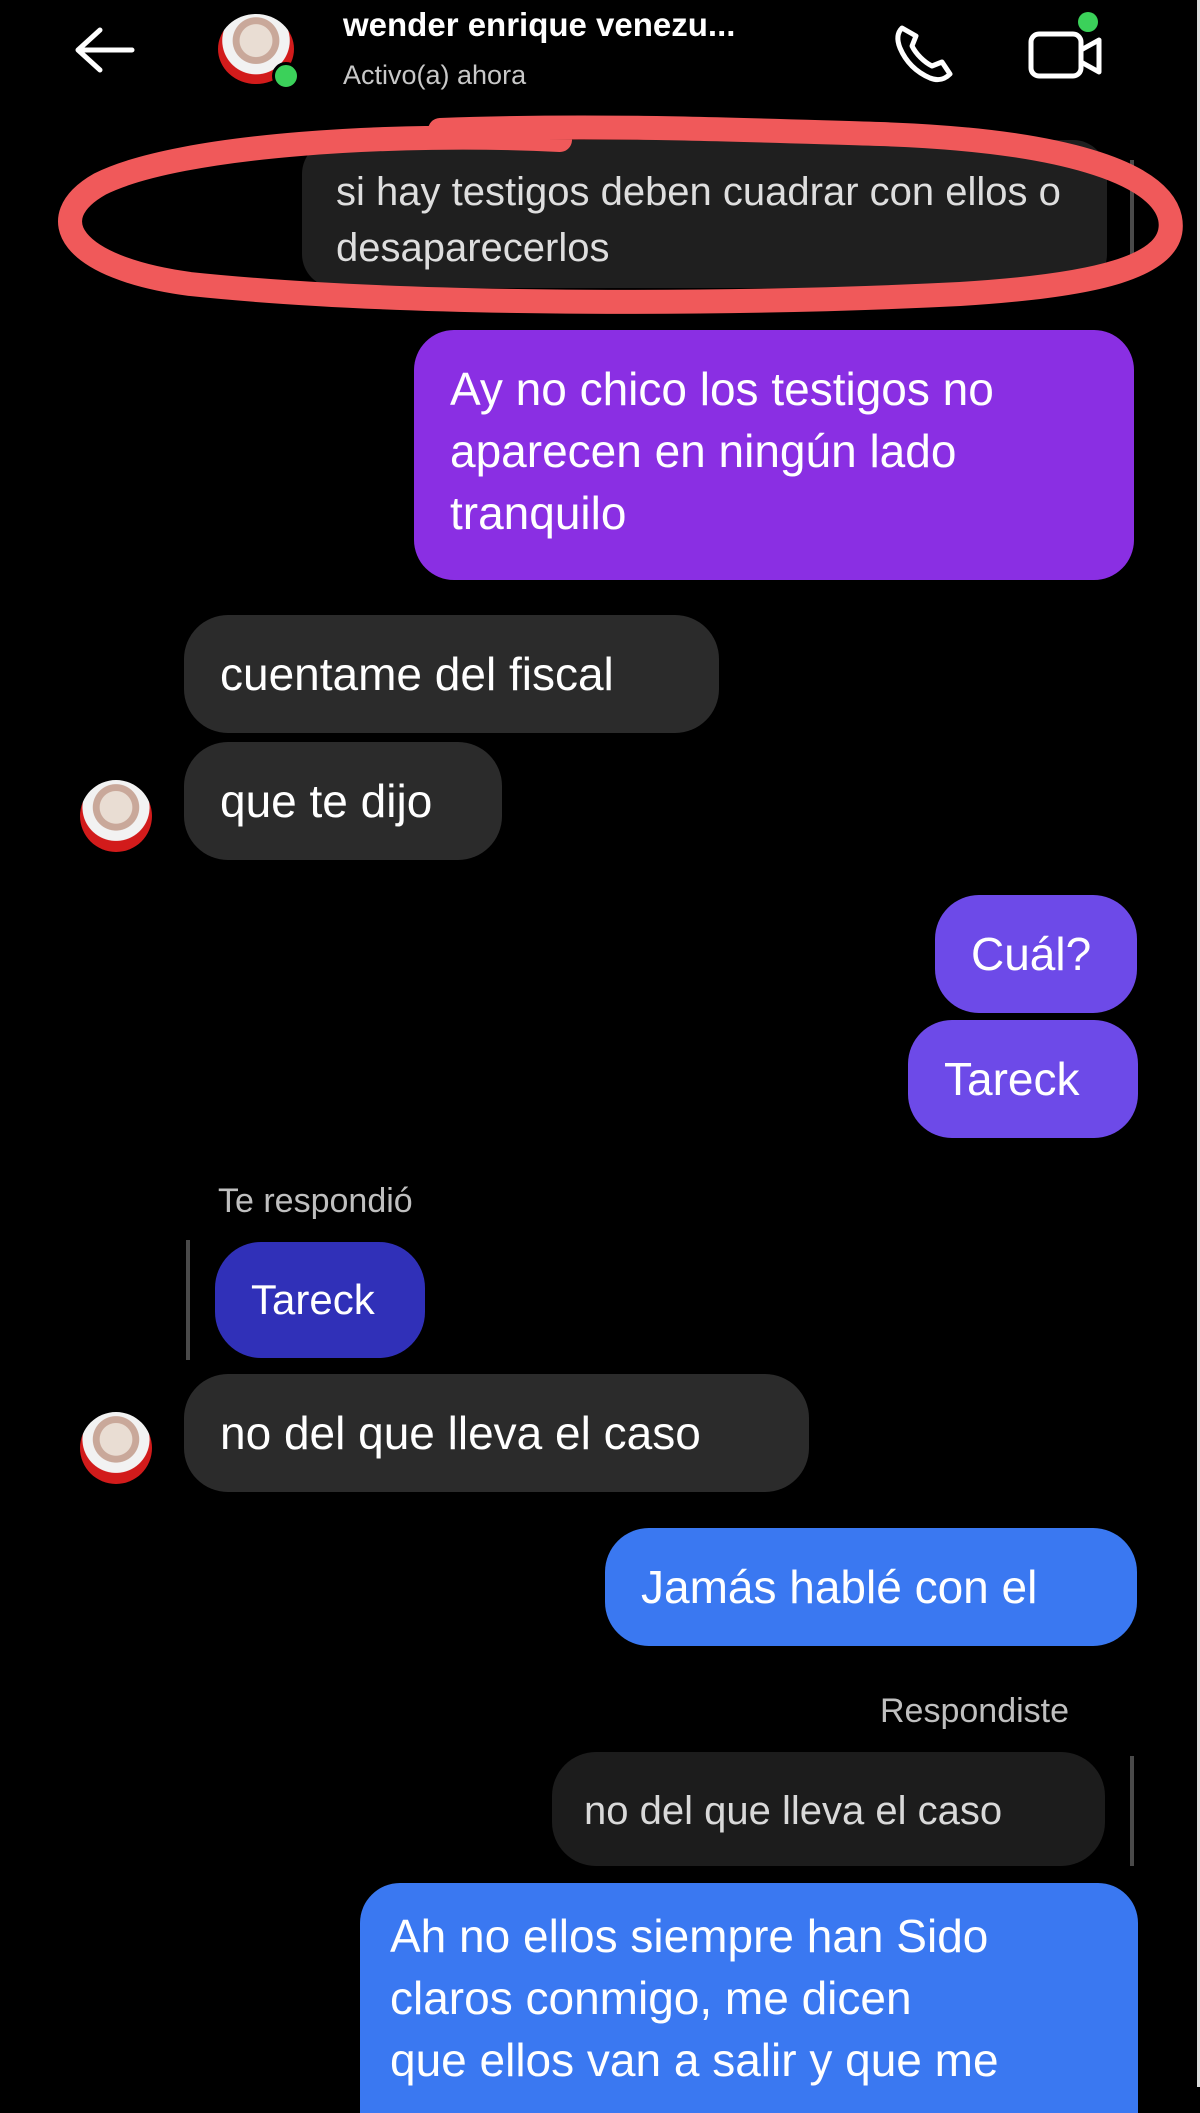  Describe the element at coordinates (1023, 1079) in the screenshot. I see `message-bubble: Tareck` at that location.